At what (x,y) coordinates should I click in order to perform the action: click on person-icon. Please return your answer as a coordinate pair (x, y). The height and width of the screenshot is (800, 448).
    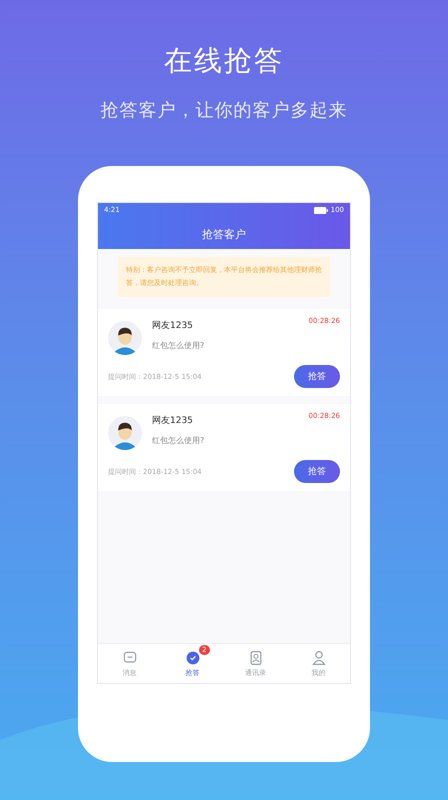
    Looking at the image, I should click on (318, 658).